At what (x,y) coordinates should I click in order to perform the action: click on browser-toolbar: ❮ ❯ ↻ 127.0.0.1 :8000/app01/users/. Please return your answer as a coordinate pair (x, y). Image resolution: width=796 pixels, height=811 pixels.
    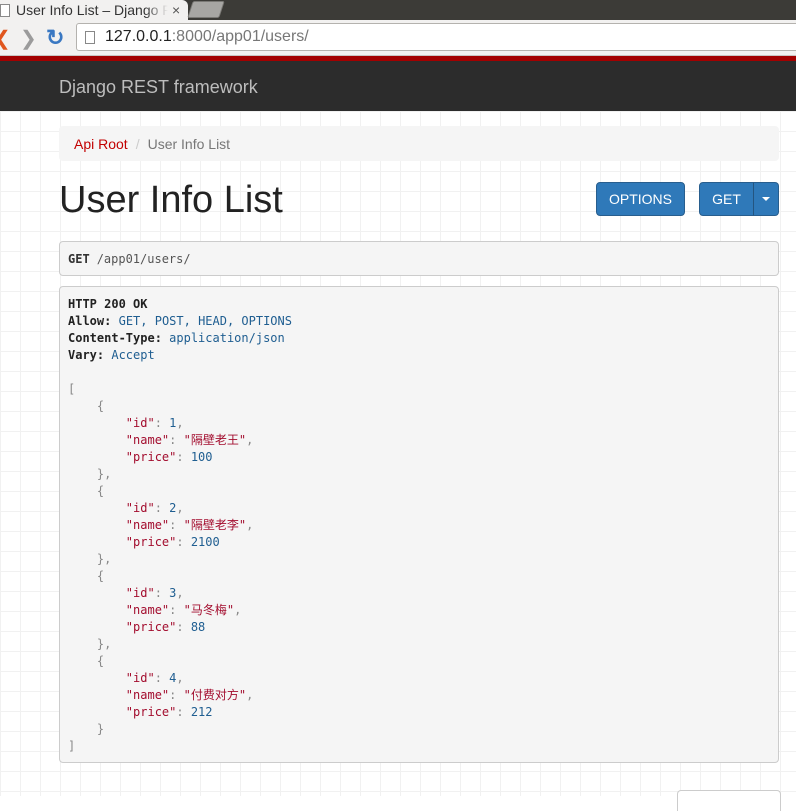
    Looking at the image, I should click on (398, 38).